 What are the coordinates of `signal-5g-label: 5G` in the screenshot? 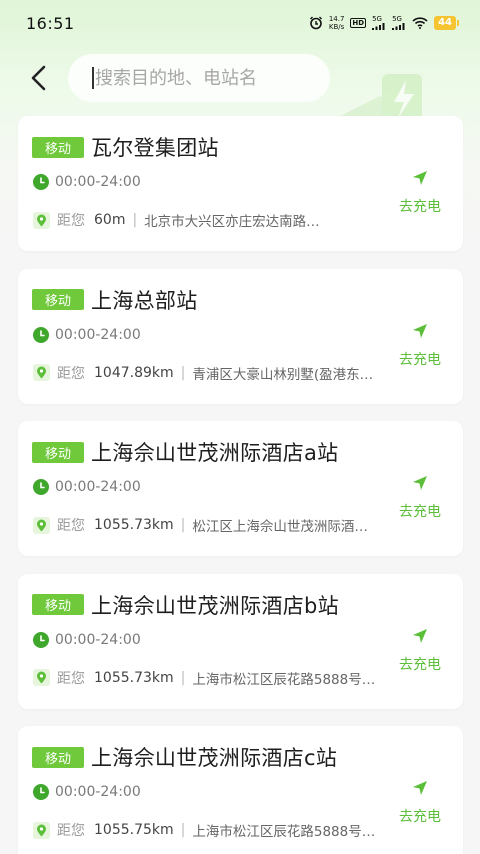 It's located at (377, 19).